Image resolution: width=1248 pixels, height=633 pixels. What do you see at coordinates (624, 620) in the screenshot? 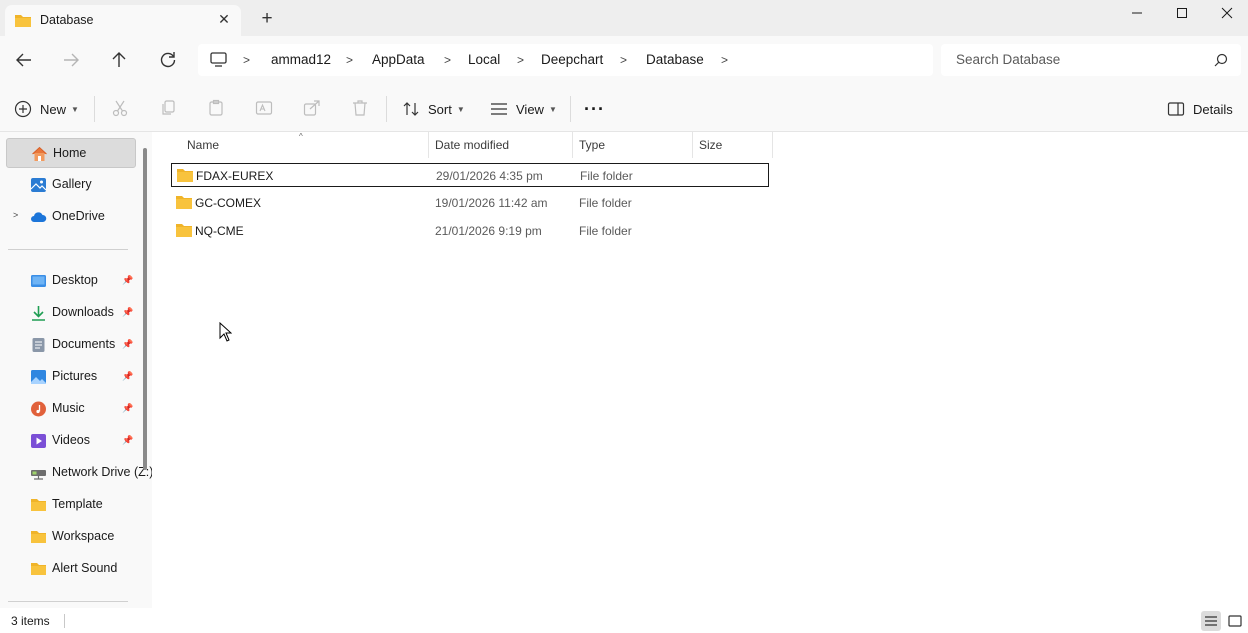
I see `status-bar: 3 items` at bounding box center [624, 620].